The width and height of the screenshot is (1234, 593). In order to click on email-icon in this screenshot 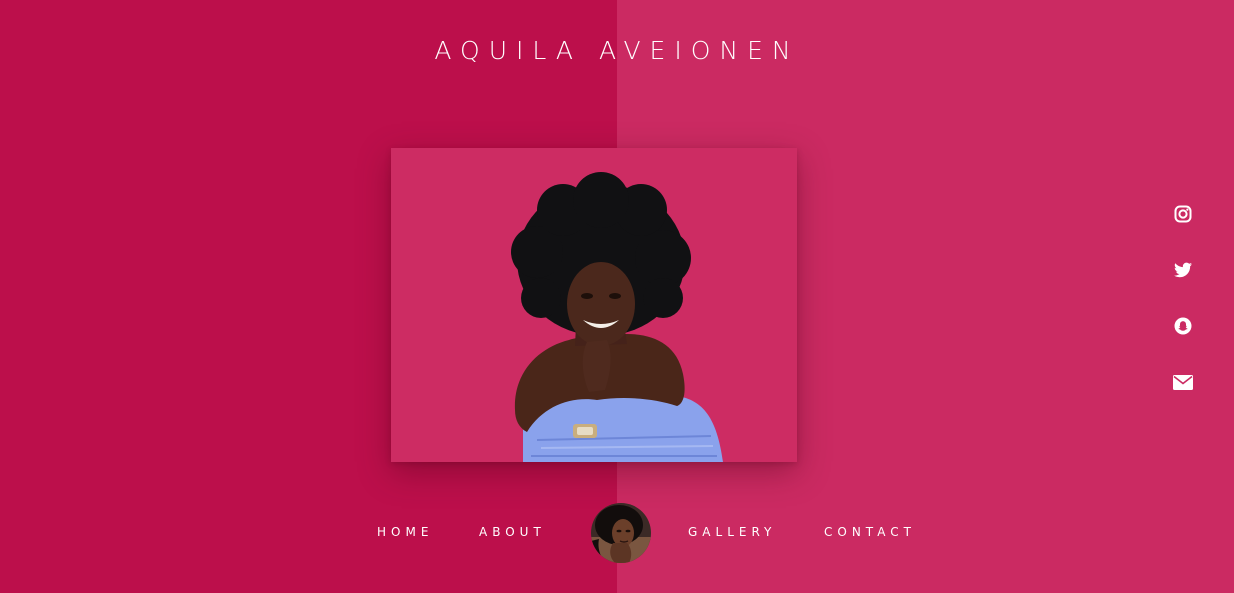, I will do `click(1183, 382)`.